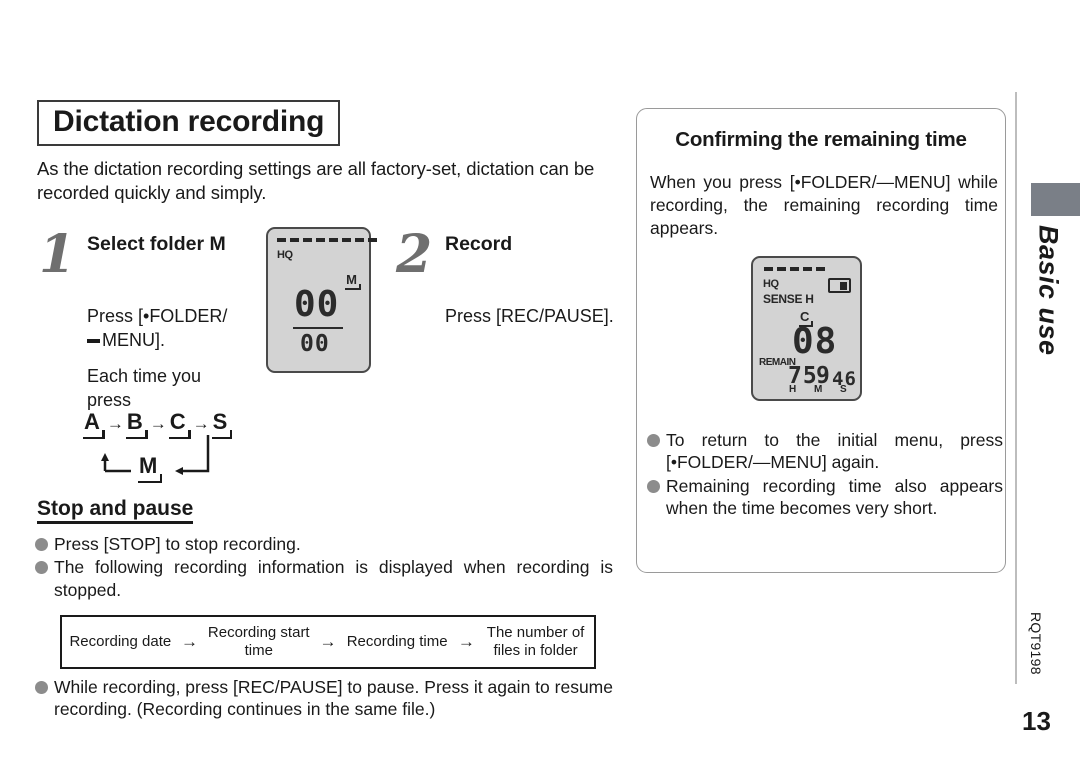  I want to click on step-1-instruction: Press [•FOLDER/ MENU]., so click(187, 328).